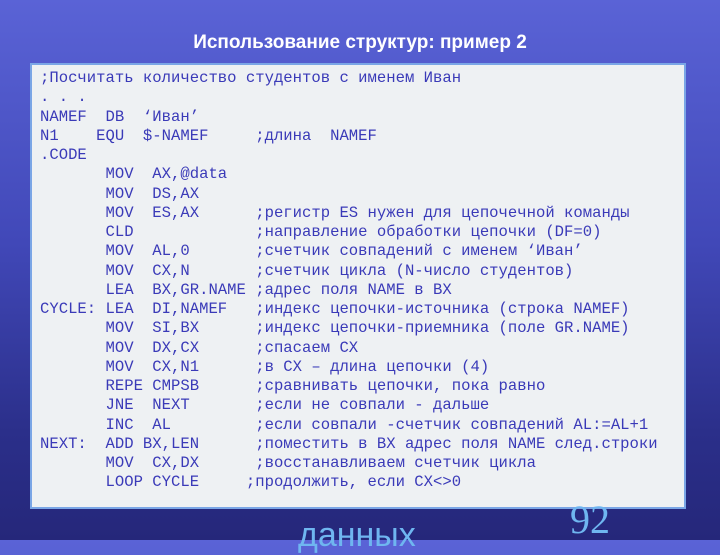 This screenshot has width=720, height=555. What do you see at coordinates (134, 174) in the screenshot?
I see `code-line: MOV AX,@data` at bounding box center [134, 174].